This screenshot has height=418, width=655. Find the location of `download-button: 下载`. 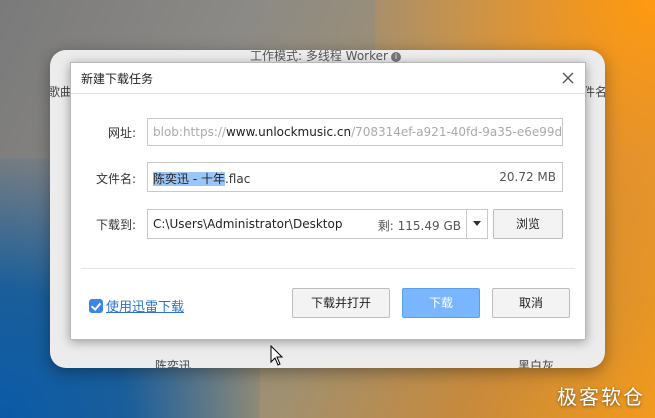

download-button: 下载 is located at coordinates (441, 303).